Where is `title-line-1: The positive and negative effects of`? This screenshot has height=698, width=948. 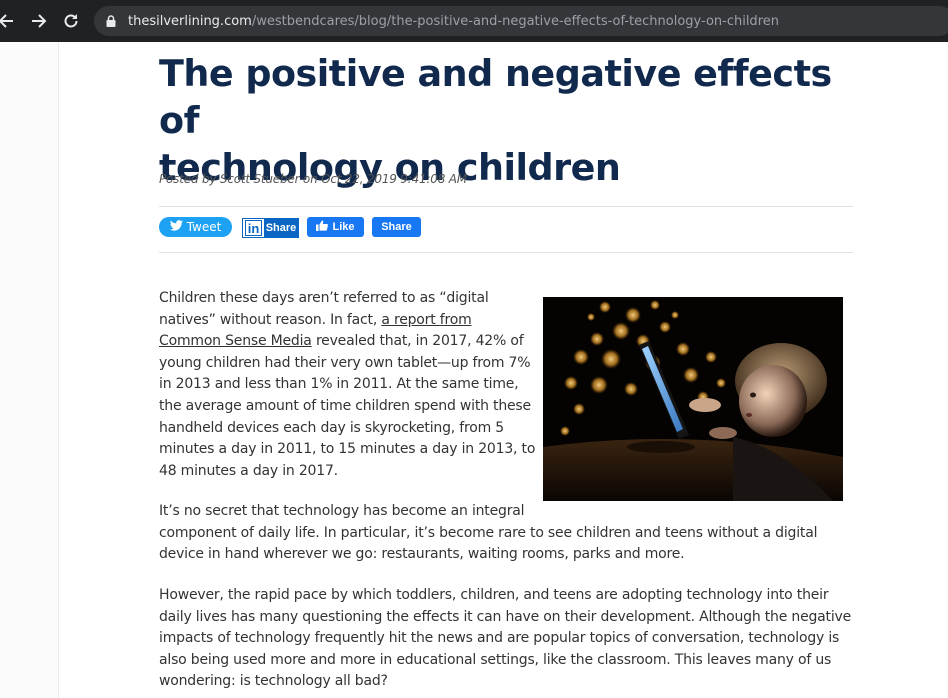 title-line-1: The positive and negative effects of is located at coordinates (495, 97).